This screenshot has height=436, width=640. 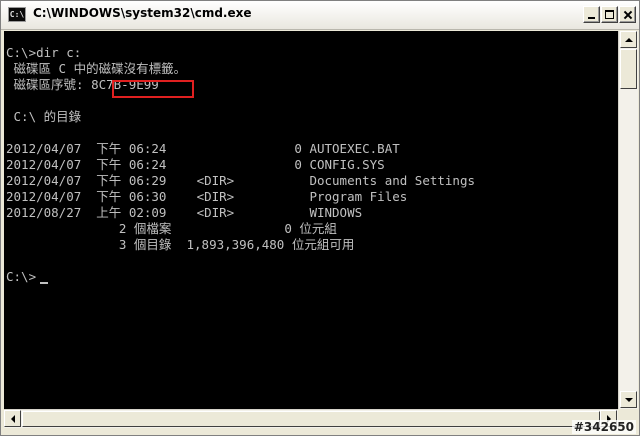 What do you see at coordinates (627, 14) in the screenshot?
I see `close-button` at bounding box center [627, 14].